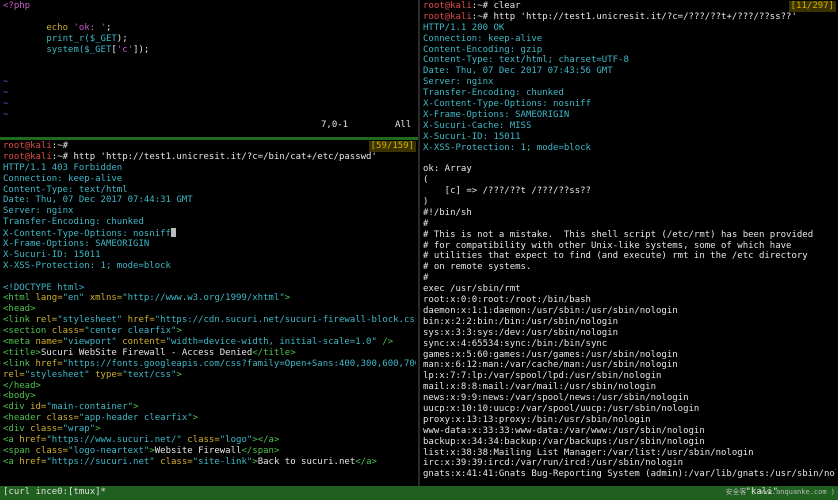 The width and height of the screenshot is (838, 500). I want to click on terminal-line: root:x:0:0:root:/root:/bin/bash, so click(629, 300).